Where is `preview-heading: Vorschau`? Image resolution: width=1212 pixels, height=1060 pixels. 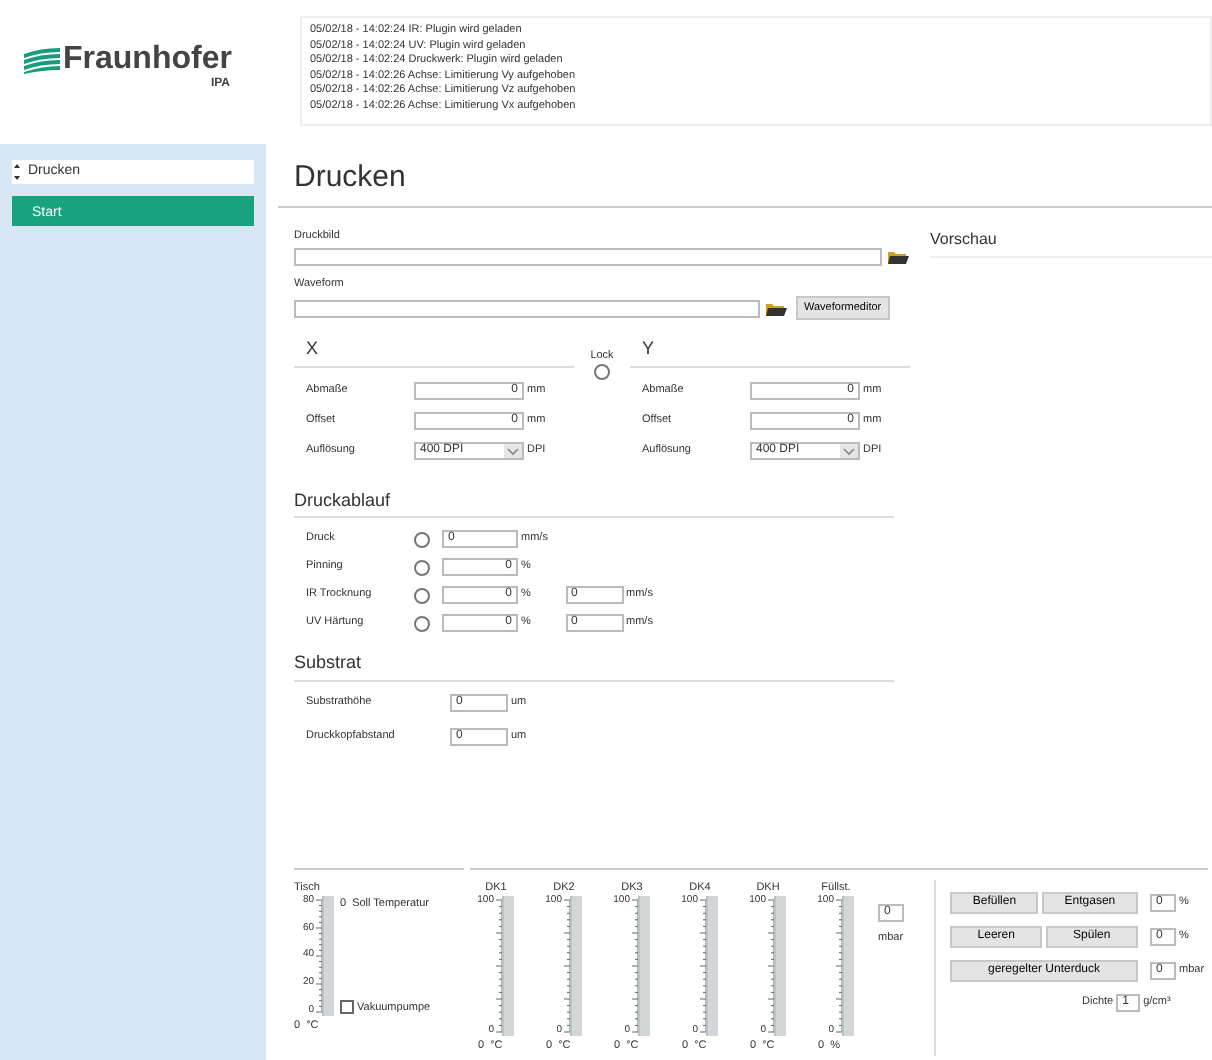 preview-heading: Vorschau is located at coordinates (1071, 242).